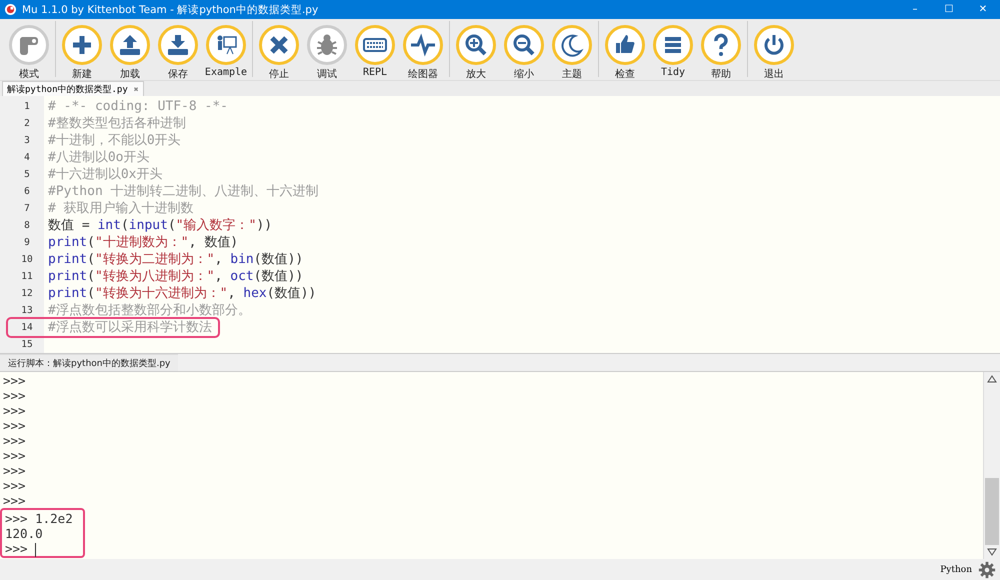  Describe the element at coordinates (27, 141) in the screenshot. I see `line-number: 3` at that location.